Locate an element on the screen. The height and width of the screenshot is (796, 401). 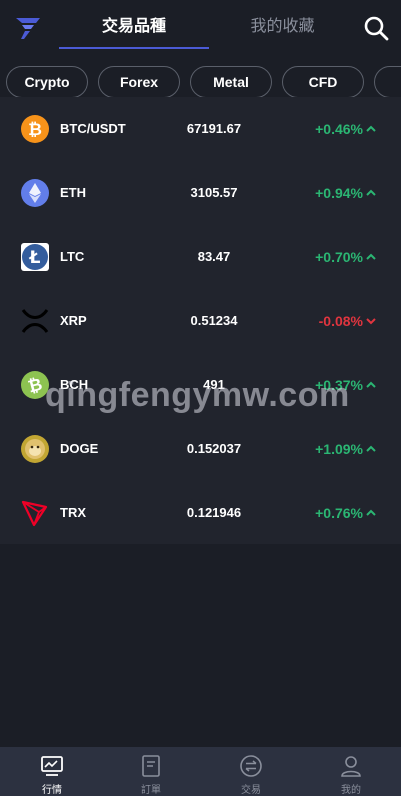
market-row: TRX 0.121946 +0.76% is located at coordinates (200, 513).